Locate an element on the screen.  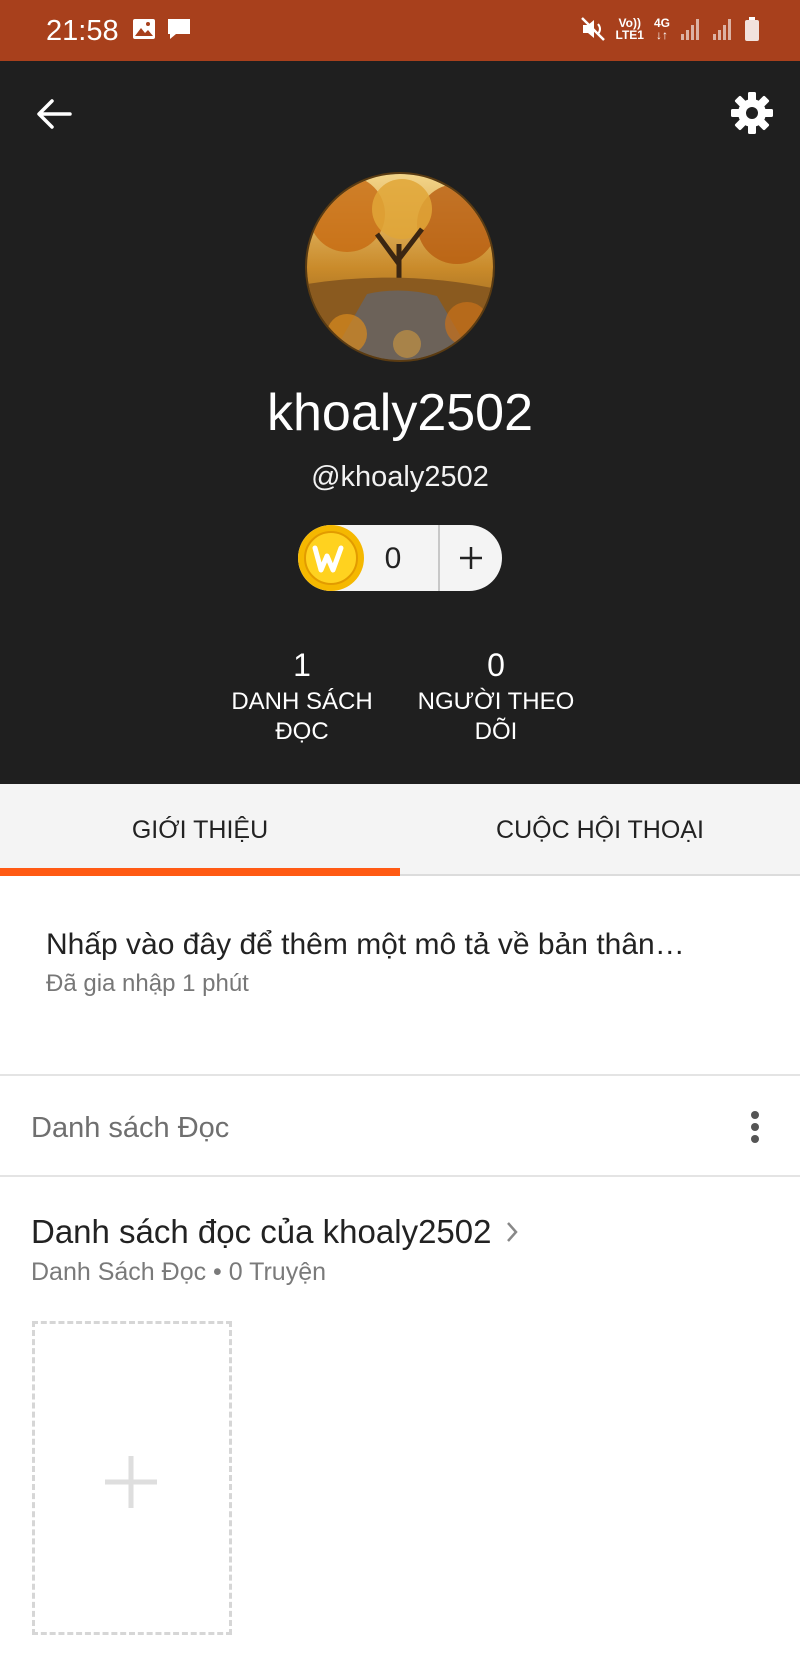
mute-icon is located at coordinates (592, 29).